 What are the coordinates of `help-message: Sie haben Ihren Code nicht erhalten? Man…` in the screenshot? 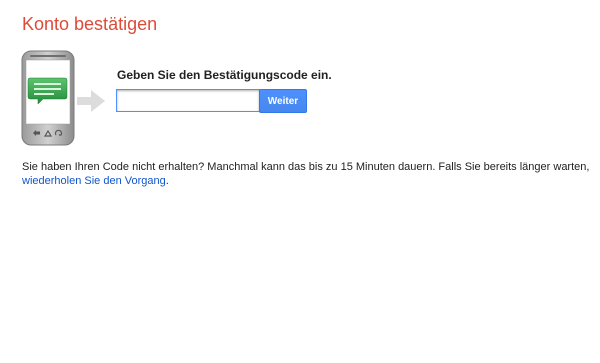 It's located at (306, 167).